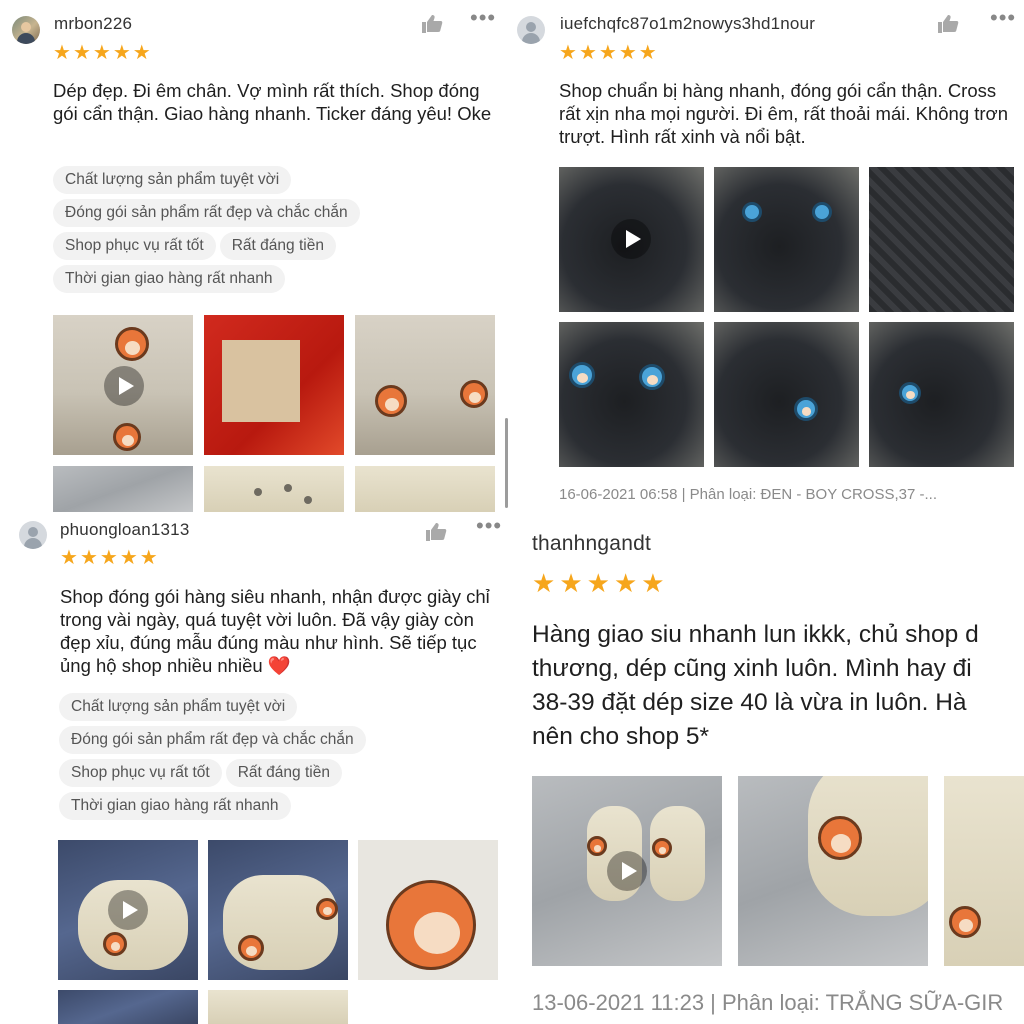 This screenshot has width=1024, height=1024. Describe the element at coordinates (506, 463) in the screenshot. I see `scrollbar` at that location.